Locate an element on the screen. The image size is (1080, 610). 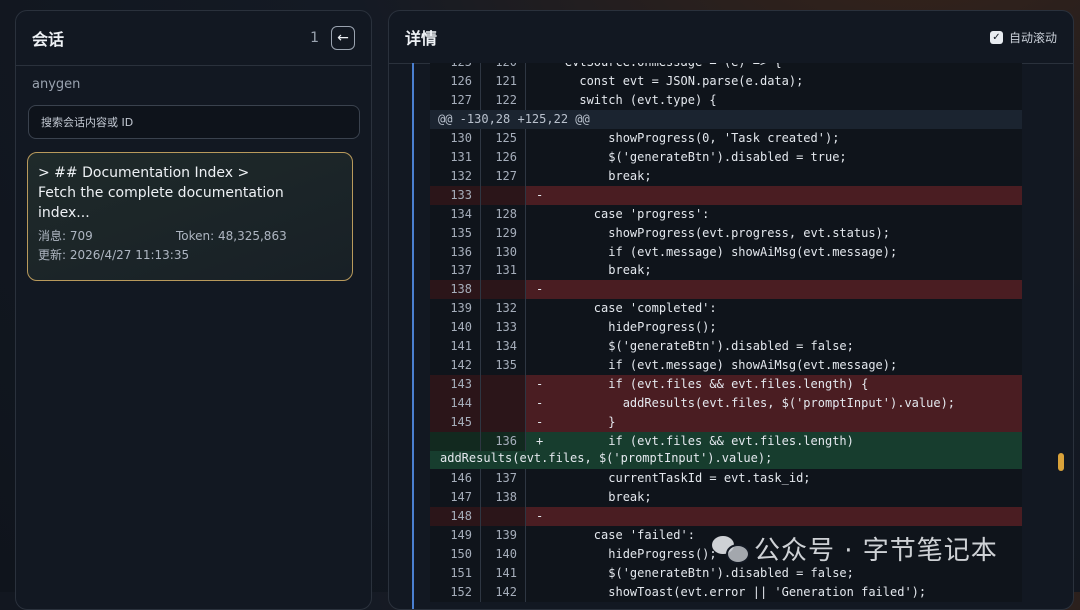
code-text: - if (evt.files && evt.files.length) { is located at coordinates (702, 384).